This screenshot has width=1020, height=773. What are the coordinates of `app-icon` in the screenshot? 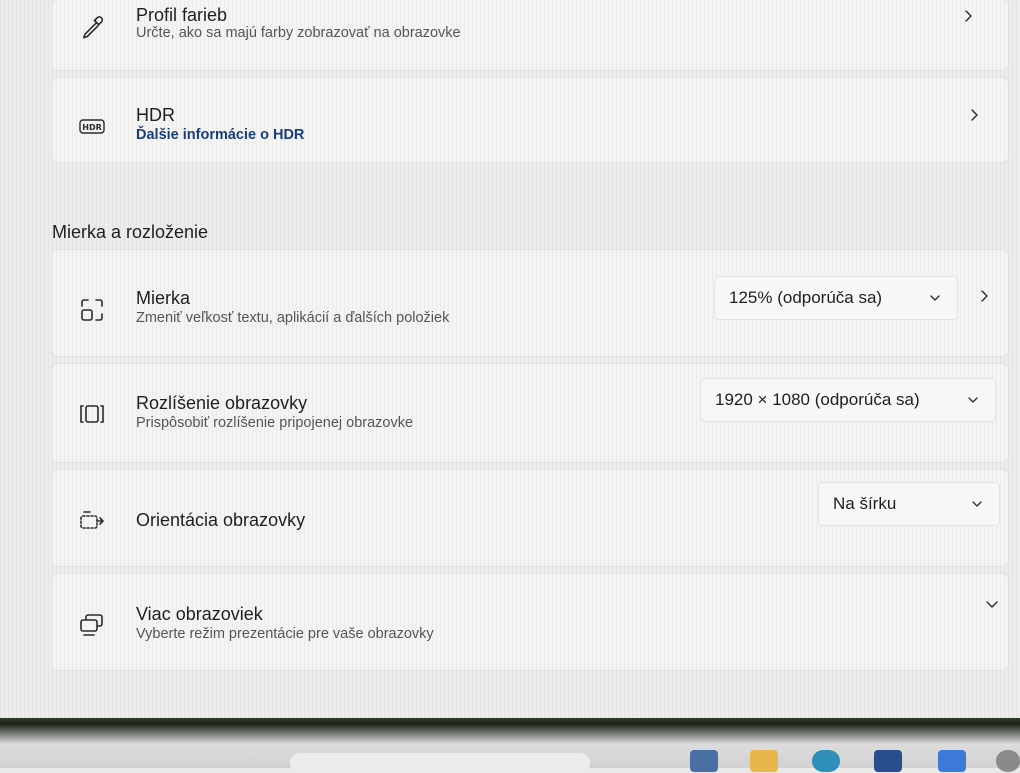 It's located at (952, 761).